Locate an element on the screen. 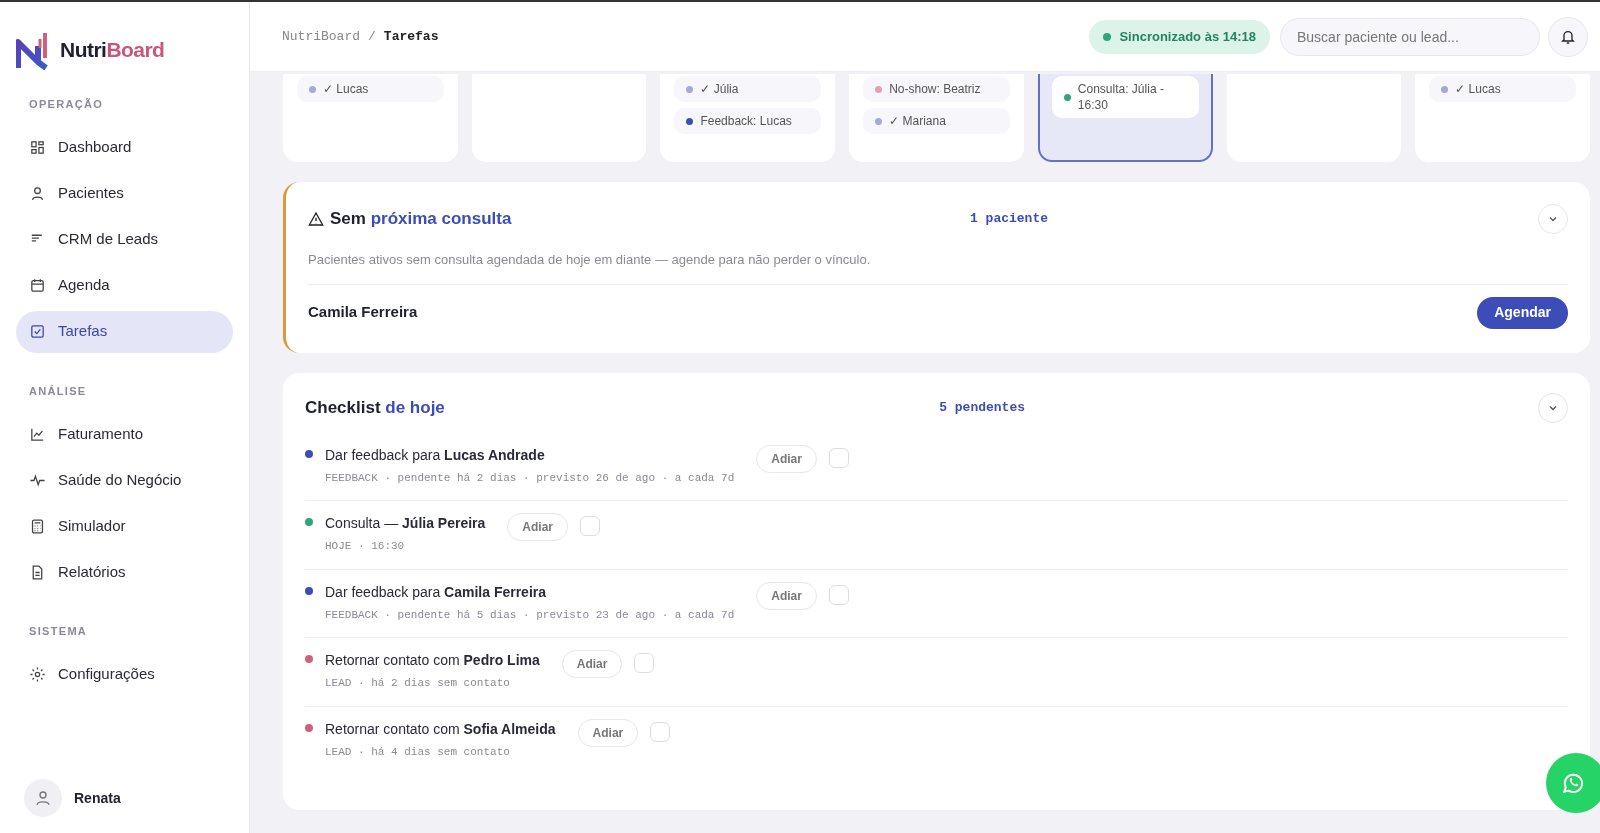 The width and height of the screenshot is (1600, 833). task-meta: FEEDBACK · pendente há 2 dias · previsto 26 de ago · a cada 7d is located at coordinates (530, 478).